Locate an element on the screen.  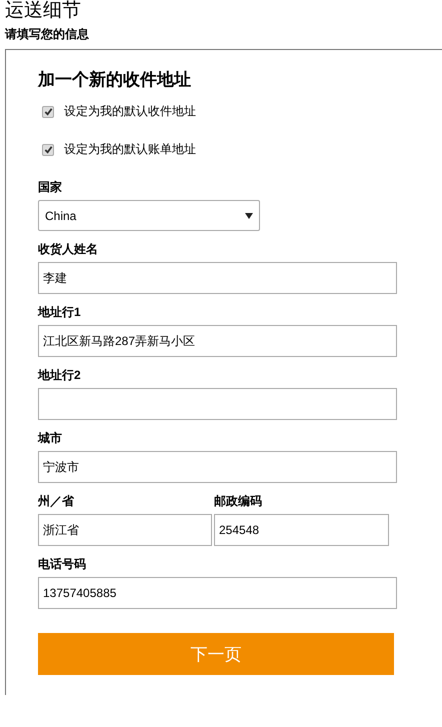
page-title: 运送细节 is located at coordinates (43, 11).